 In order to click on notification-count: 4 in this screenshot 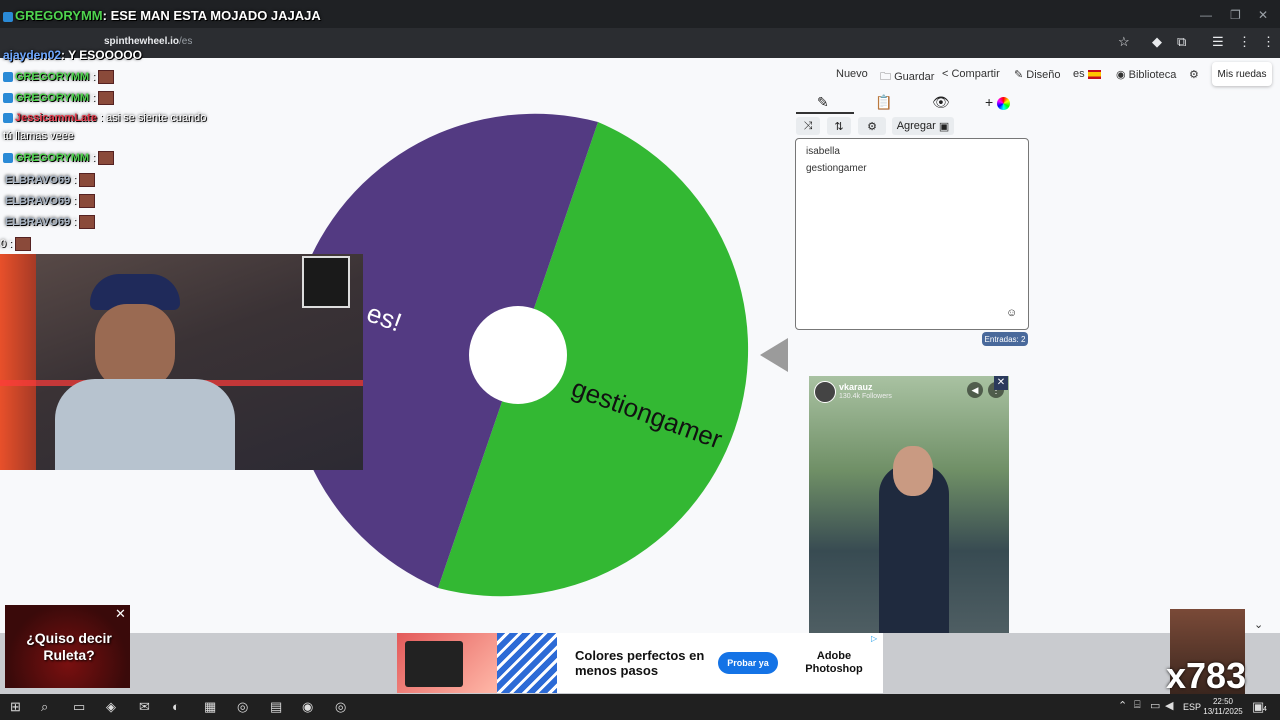, I will do `click(1265, 709)`.